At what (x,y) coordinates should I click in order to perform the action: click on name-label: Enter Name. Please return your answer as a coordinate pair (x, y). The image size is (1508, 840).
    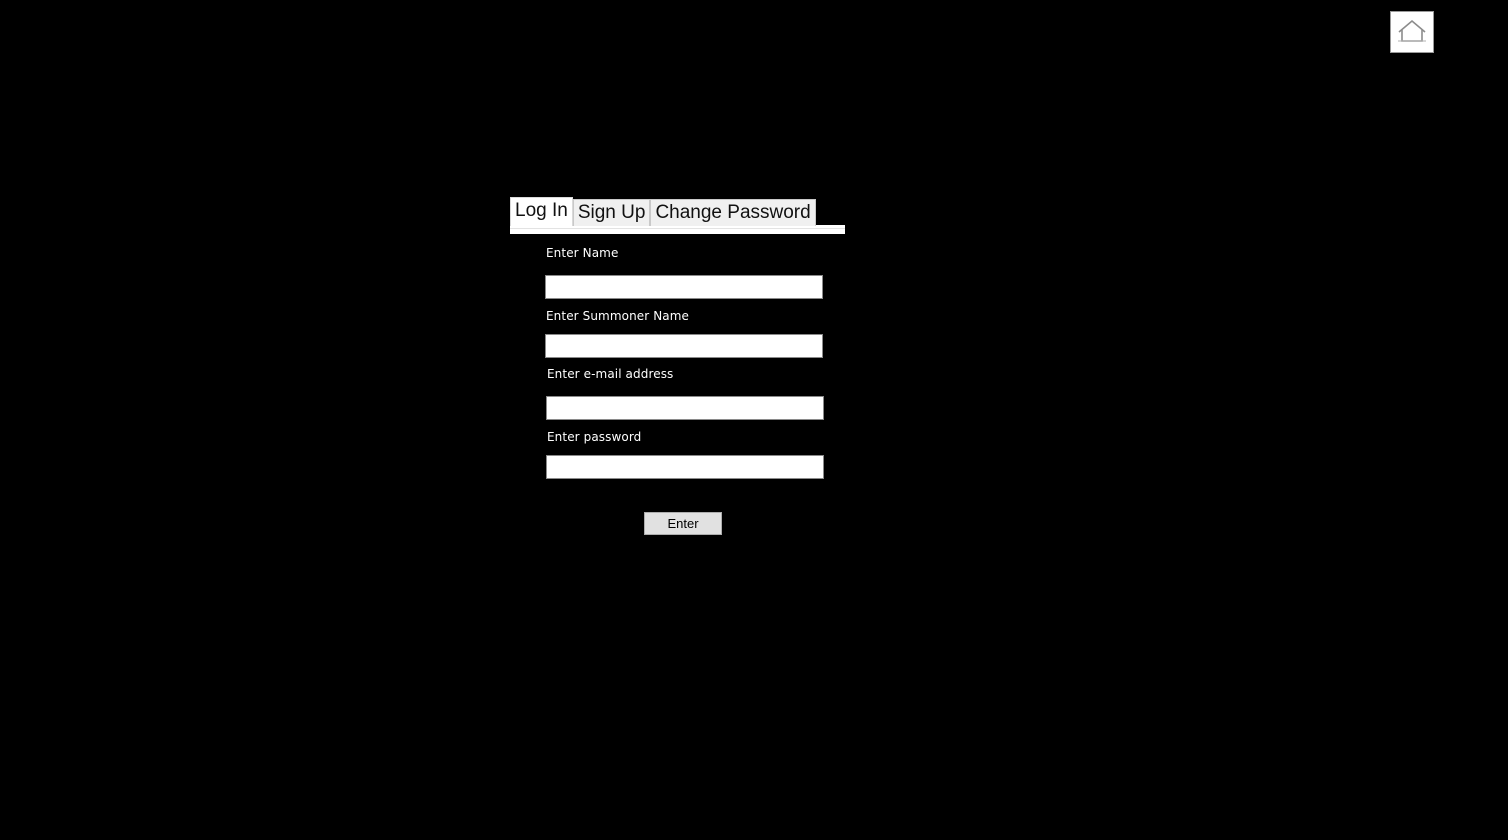
    Looking at the image, I should click on (582, 253).